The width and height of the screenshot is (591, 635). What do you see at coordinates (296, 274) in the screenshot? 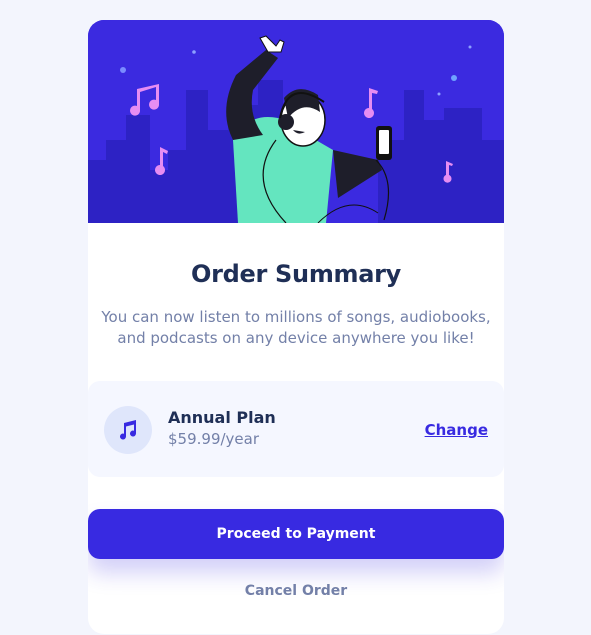
I see `page-title: Order Summary` at bounding box center [296, 274].